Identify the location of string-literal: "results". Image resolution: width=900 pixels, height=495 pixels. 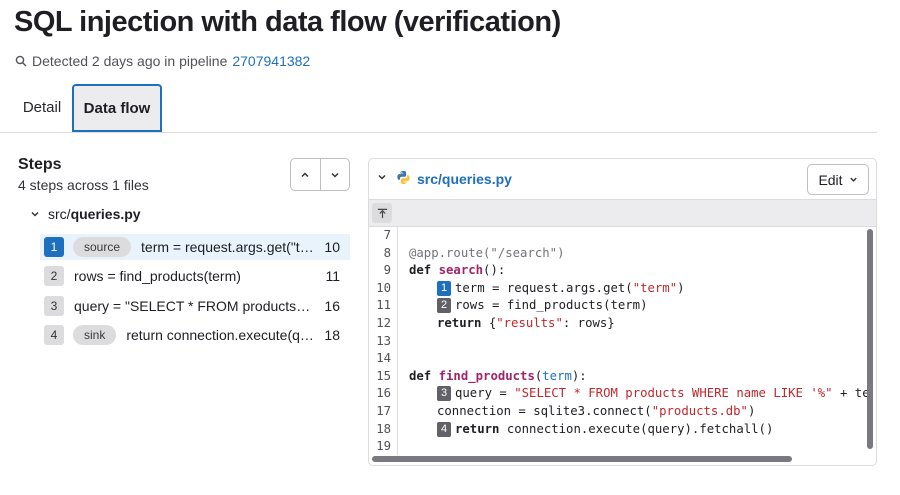
(529, 323).